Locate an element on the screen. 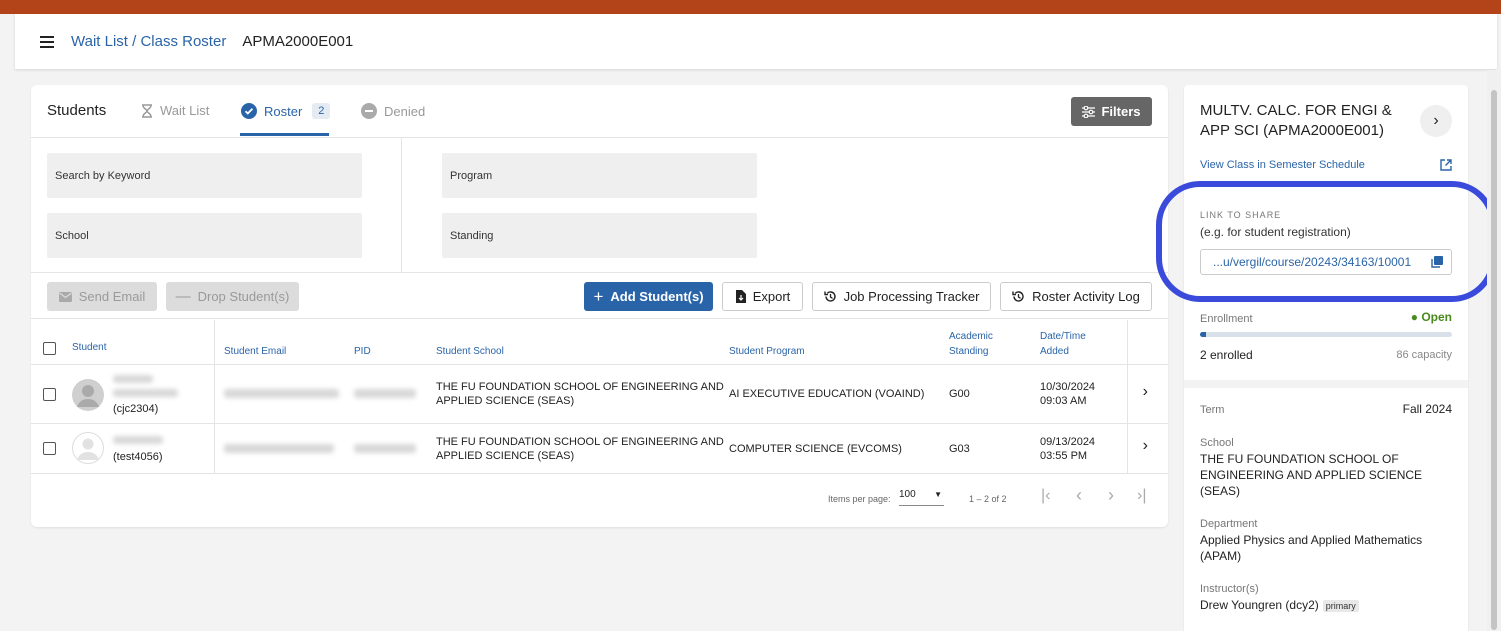 This screenshot has height=631, width=1501. breadcrumb: Wait List / Class Roster is located at coordinates (148, 41).